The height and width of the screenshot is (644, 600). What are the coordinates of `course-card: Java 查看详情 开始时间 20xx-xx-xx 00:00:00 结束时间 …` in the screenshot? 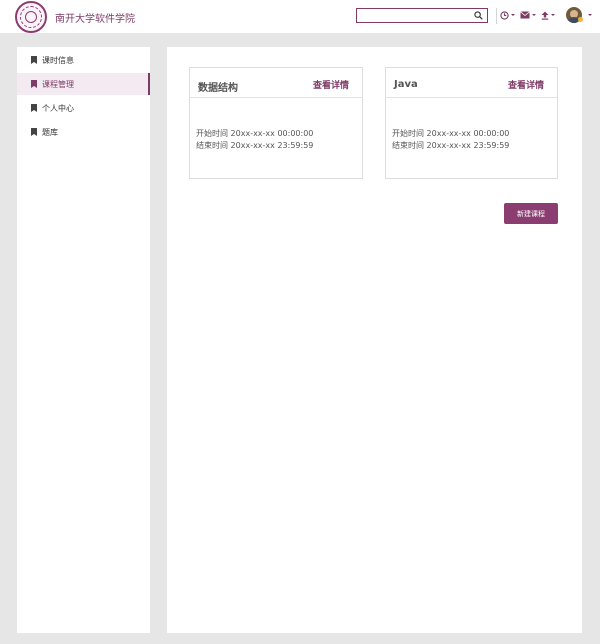 It's located at (471, 123).